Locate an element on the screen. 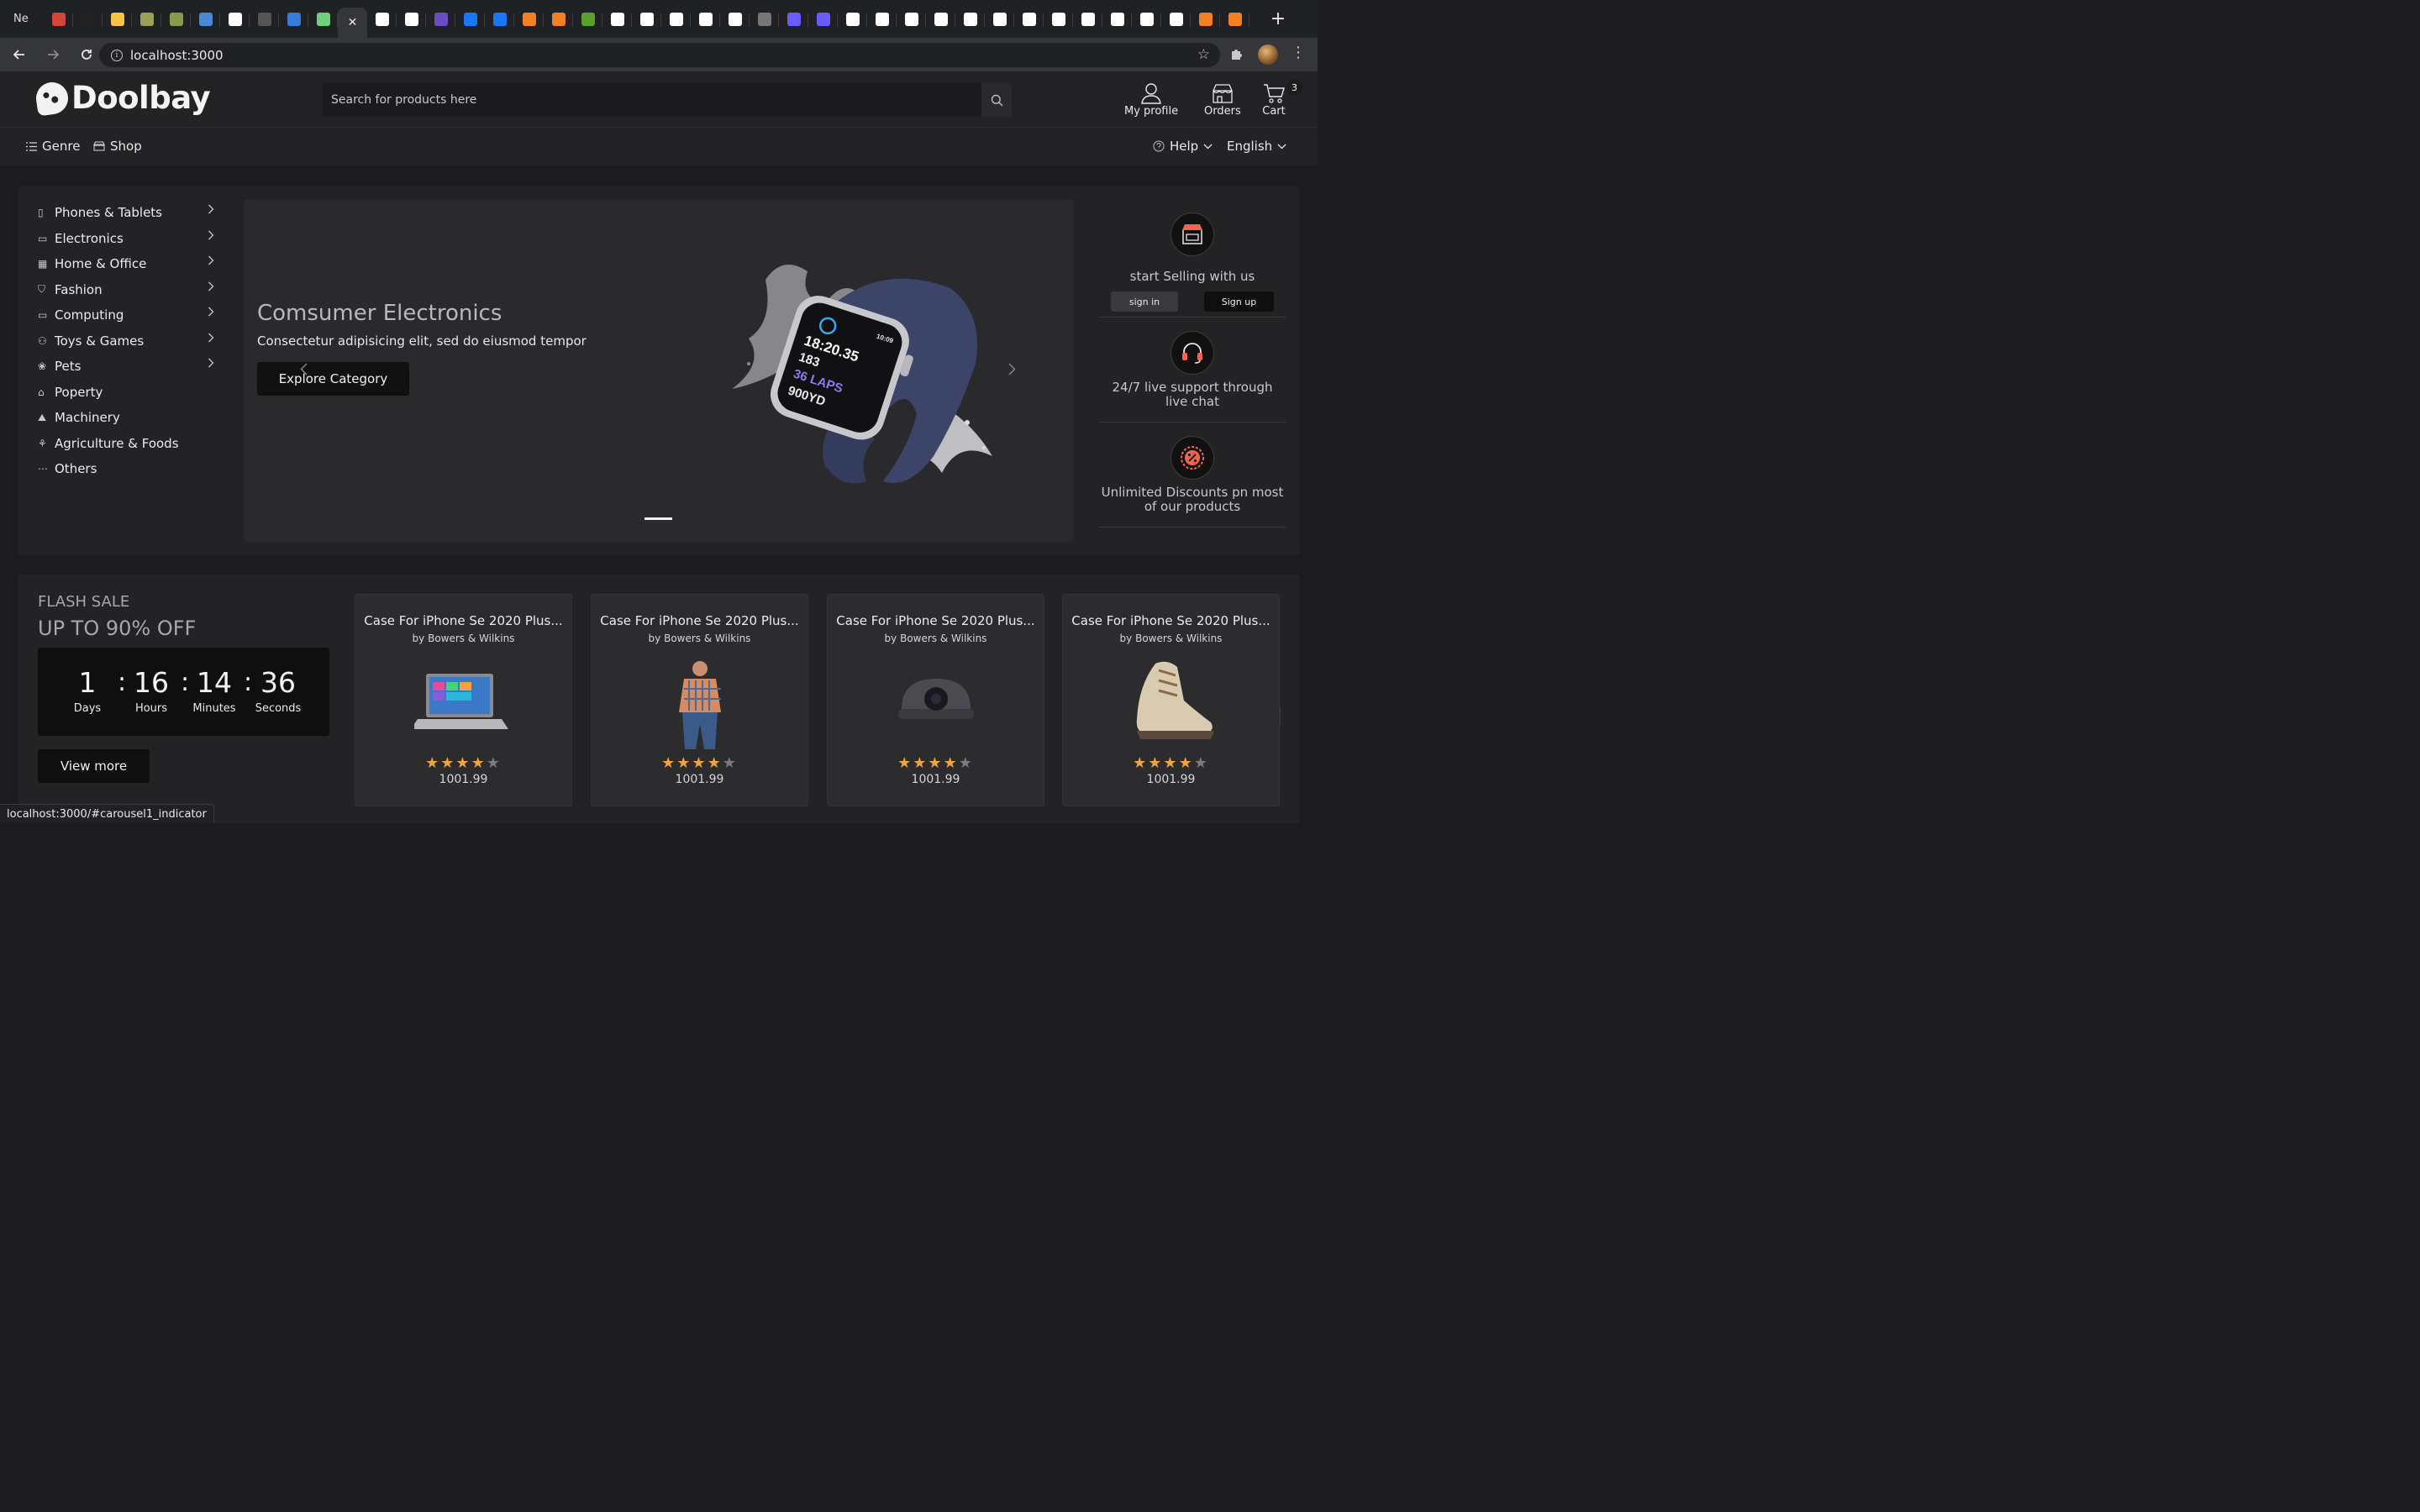  category-item: ❀ Pets is located at coordinates (126, 367).